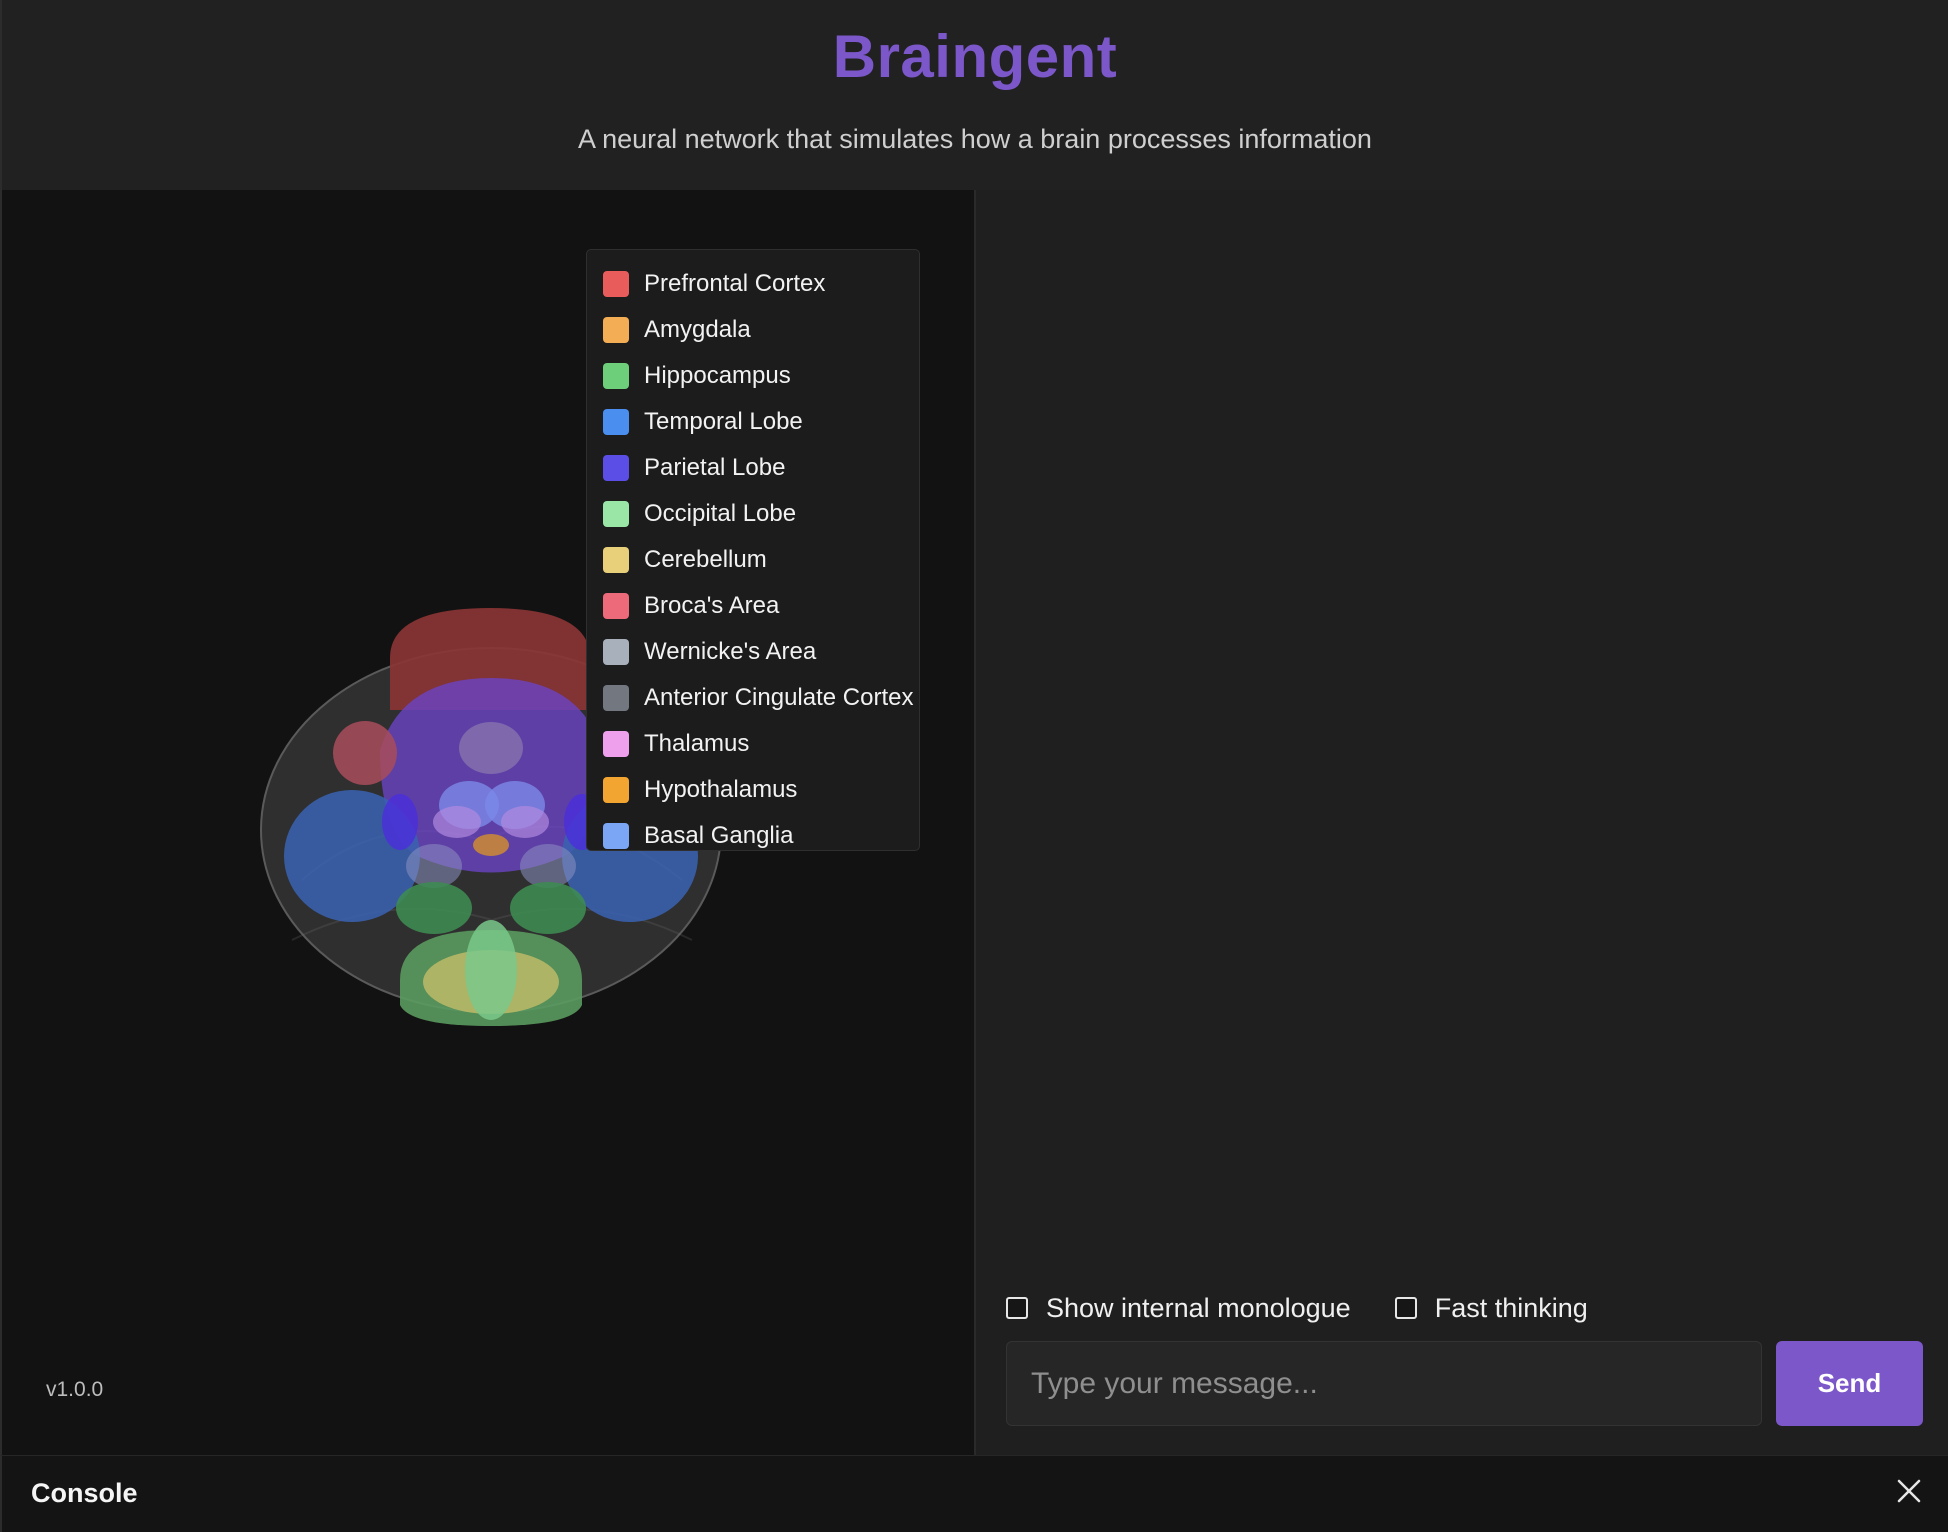 The height and width of the screenshot is (1532, 1948). I want to click on legend-item-brocas-area: Broca's Area, so click(753, 606).